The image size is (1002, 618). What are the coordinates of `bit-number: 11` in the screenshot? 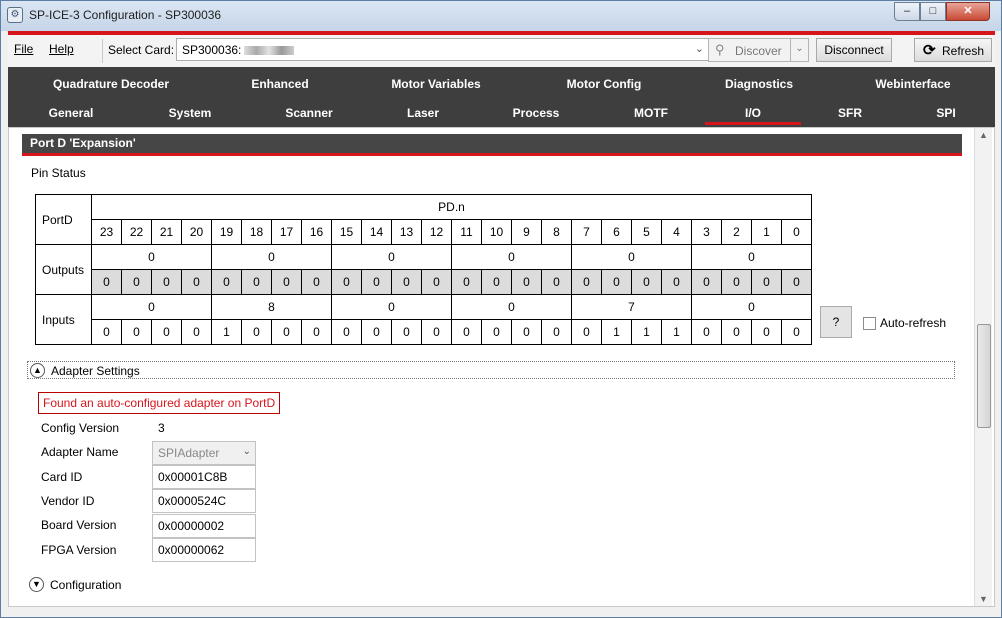 It's located at (466, 232).